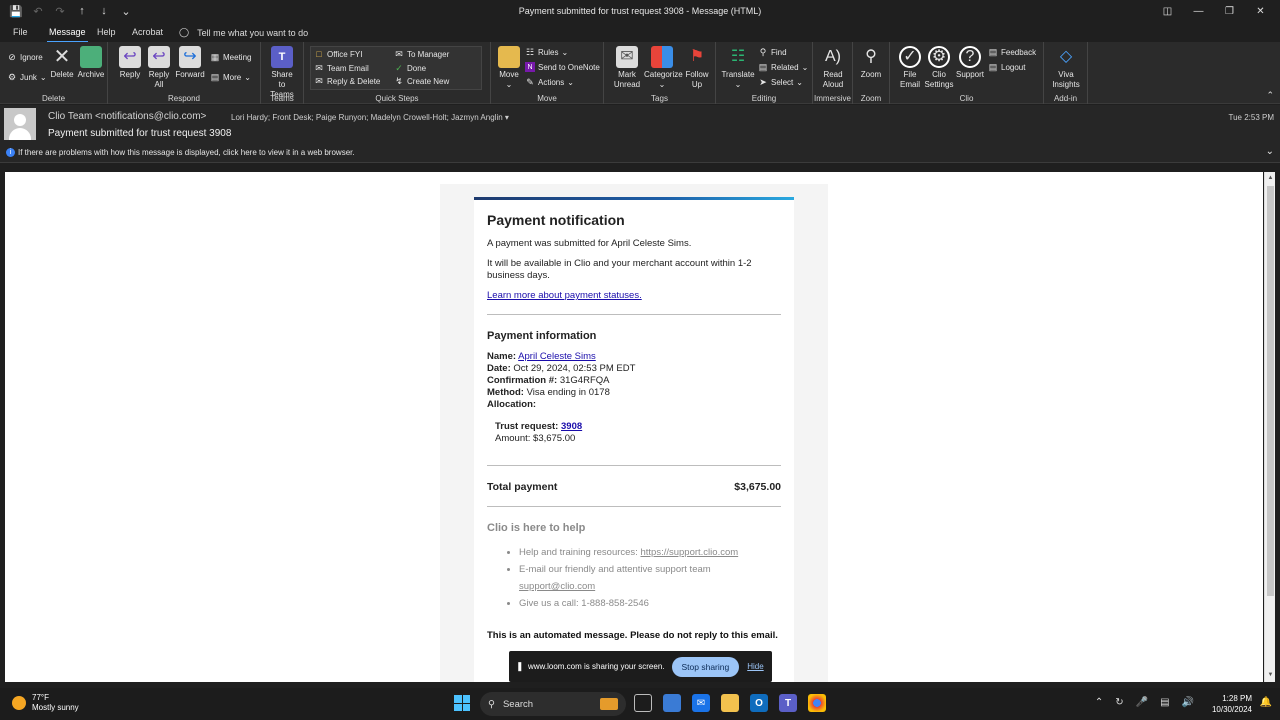  Describe the element at coordinates (410, 68) in the screenshot. I see `quick-step-done: ✓ Done` at that location.